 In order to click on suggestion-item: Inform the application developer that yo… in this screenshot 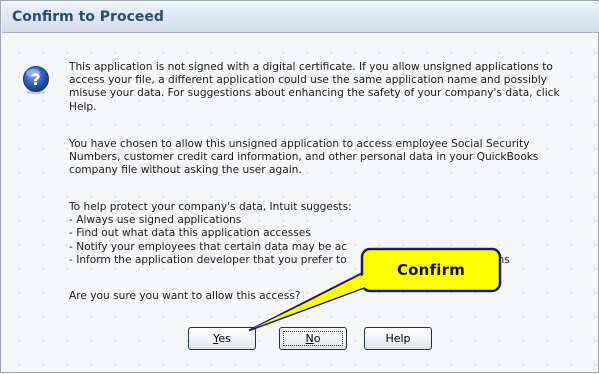, I will do `click(289, 260)`.